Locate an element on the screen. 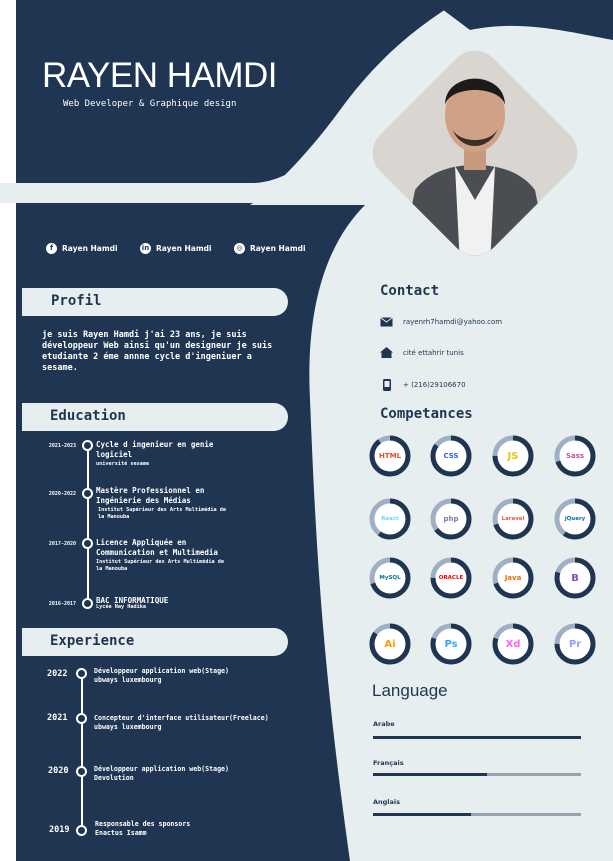 This screenshot has height=861, width=613. premiere-icon: Pr is located at coordinates (575, 644).